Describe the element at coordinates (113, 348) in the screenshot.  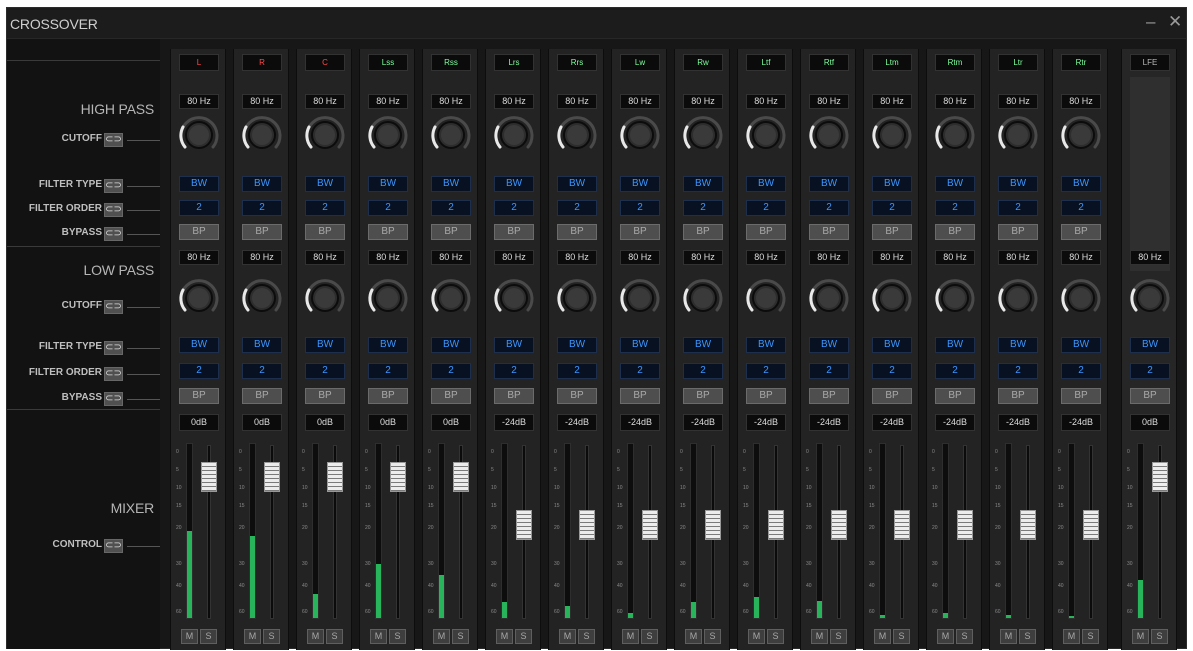
I see `lp-filter-type-link-button: ⊂⊃` at that location.